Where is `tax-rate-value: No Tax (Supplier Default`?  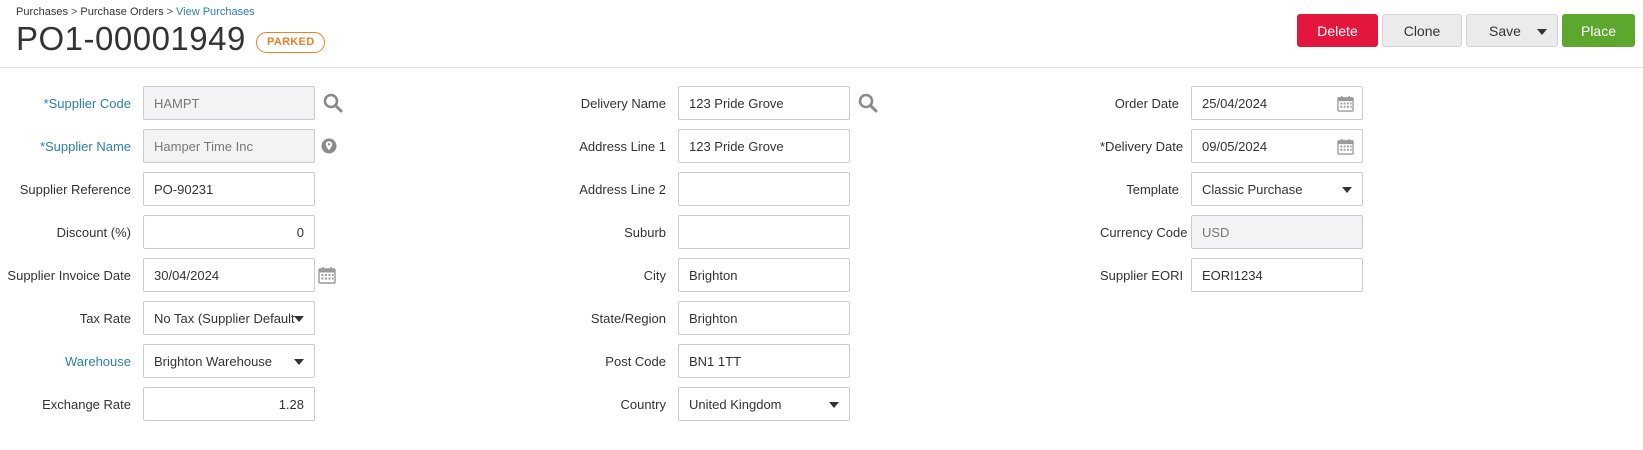 tax-rate-value: No Tax (Supplier Default is located at coordinates (224, 318).